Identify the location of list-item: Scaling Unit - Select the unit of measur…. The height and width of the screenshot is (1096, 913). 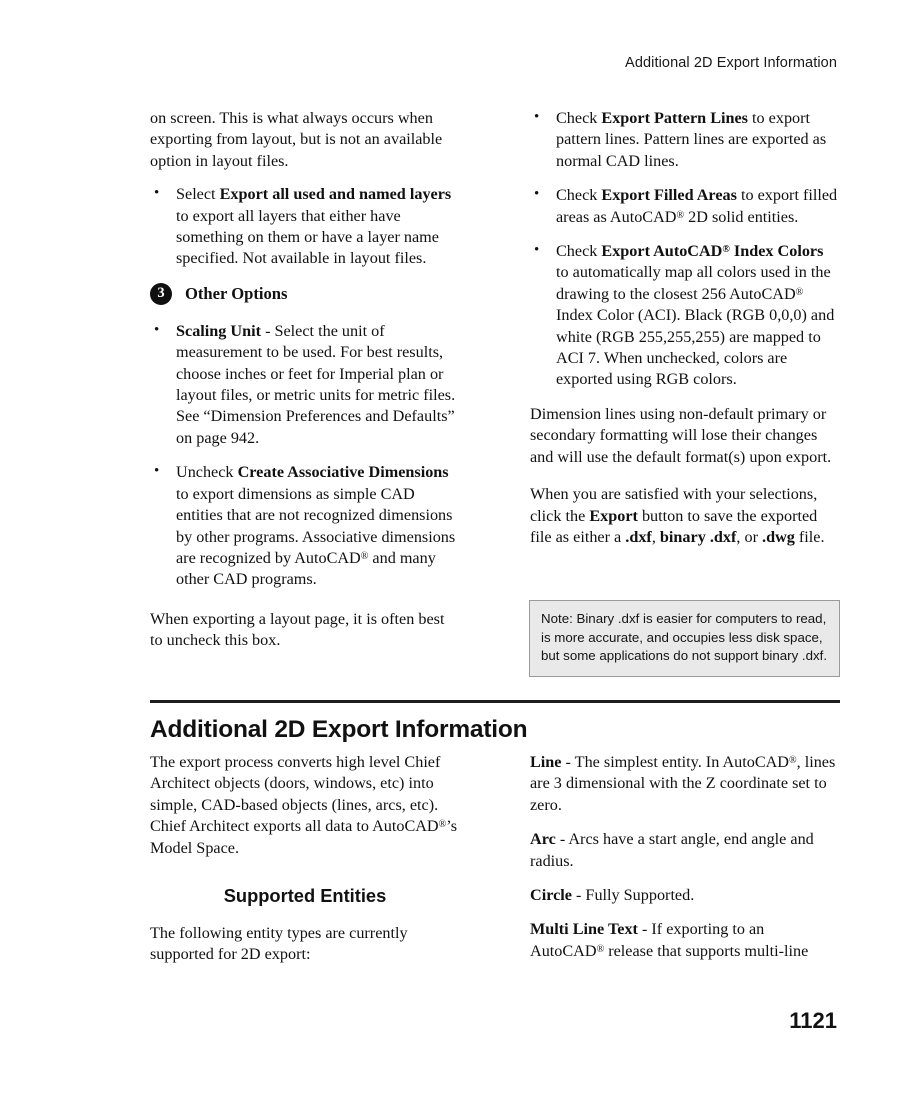
(305, 384).